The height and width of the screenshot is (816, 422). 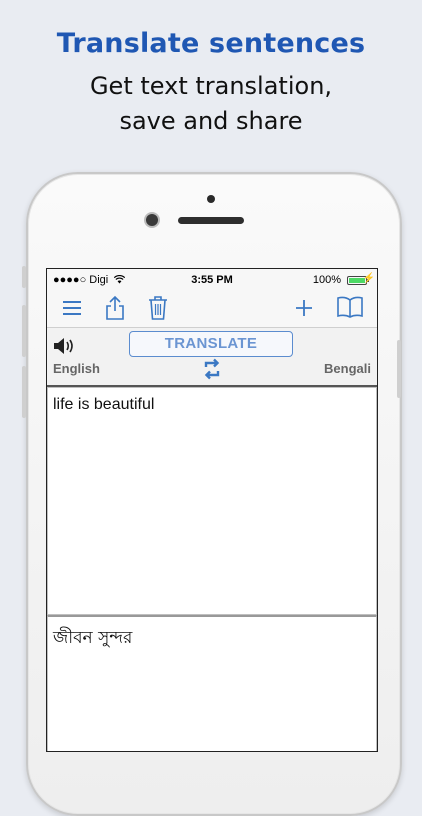 I want to click on output-text: জীবন সুন্দর, so click(x=92, y=639).